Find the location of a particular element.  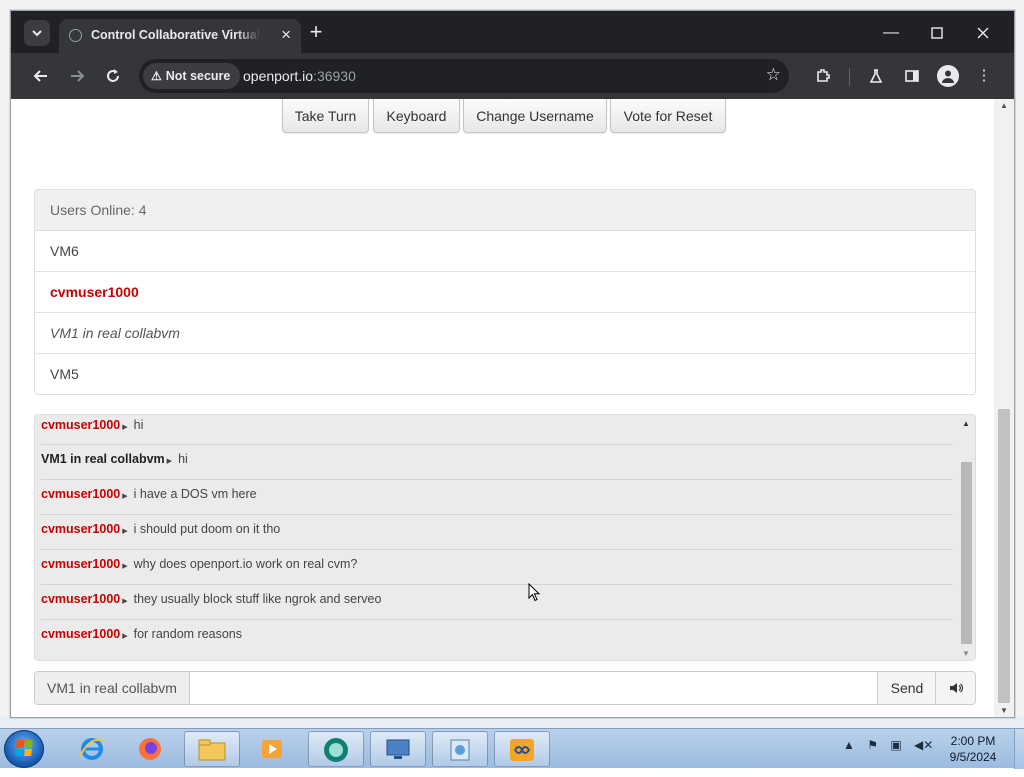

chat-message: cvmuser1000 ▶ hi is located at coordinates (497, 430).